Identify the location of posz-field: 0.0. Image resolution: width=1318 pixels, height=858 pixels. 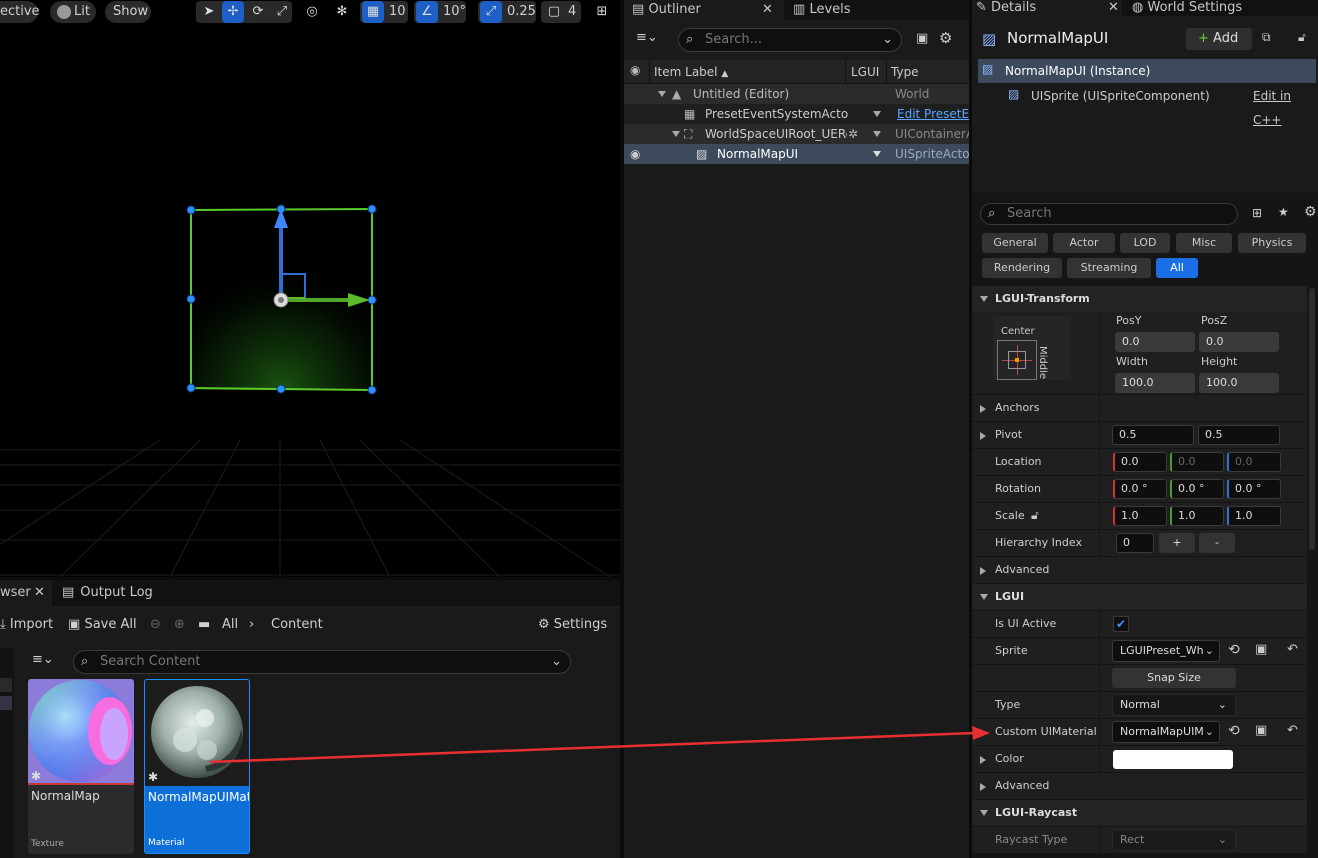
(1239, 342).